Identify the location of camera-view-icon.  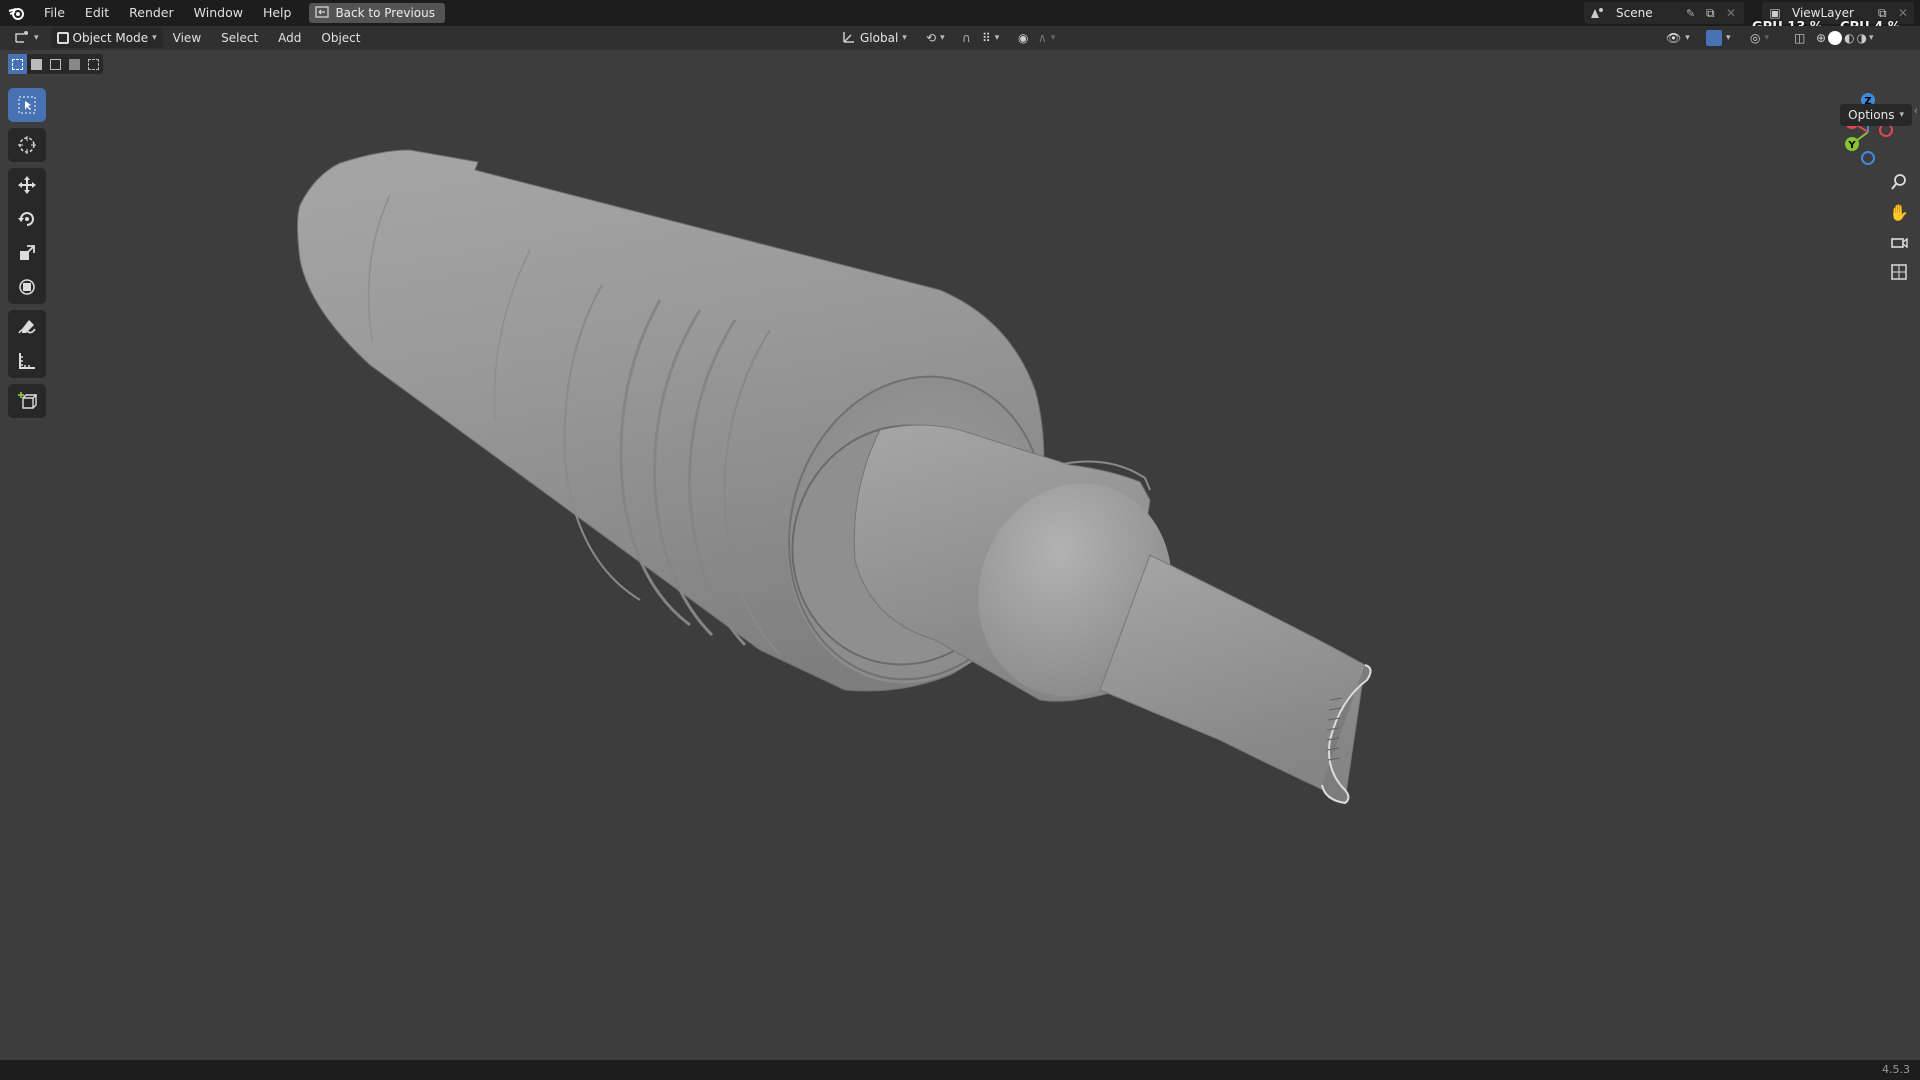
(1899, 242).